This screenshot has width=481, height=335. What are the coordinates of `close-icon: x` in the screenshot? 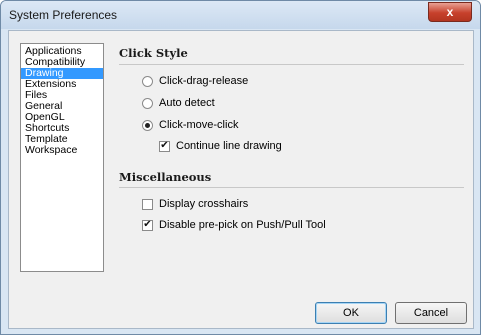 It's located at (450, 12).